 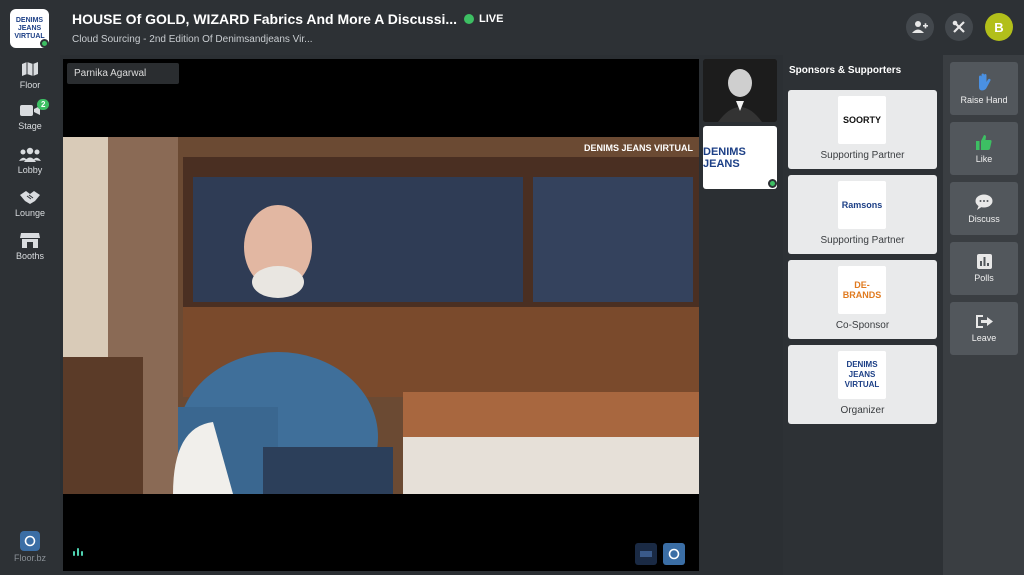 What do you see at coordinates (491, 19) in the screenshot?
I see `live-label: LIVE` at bounding box center [491, 19].